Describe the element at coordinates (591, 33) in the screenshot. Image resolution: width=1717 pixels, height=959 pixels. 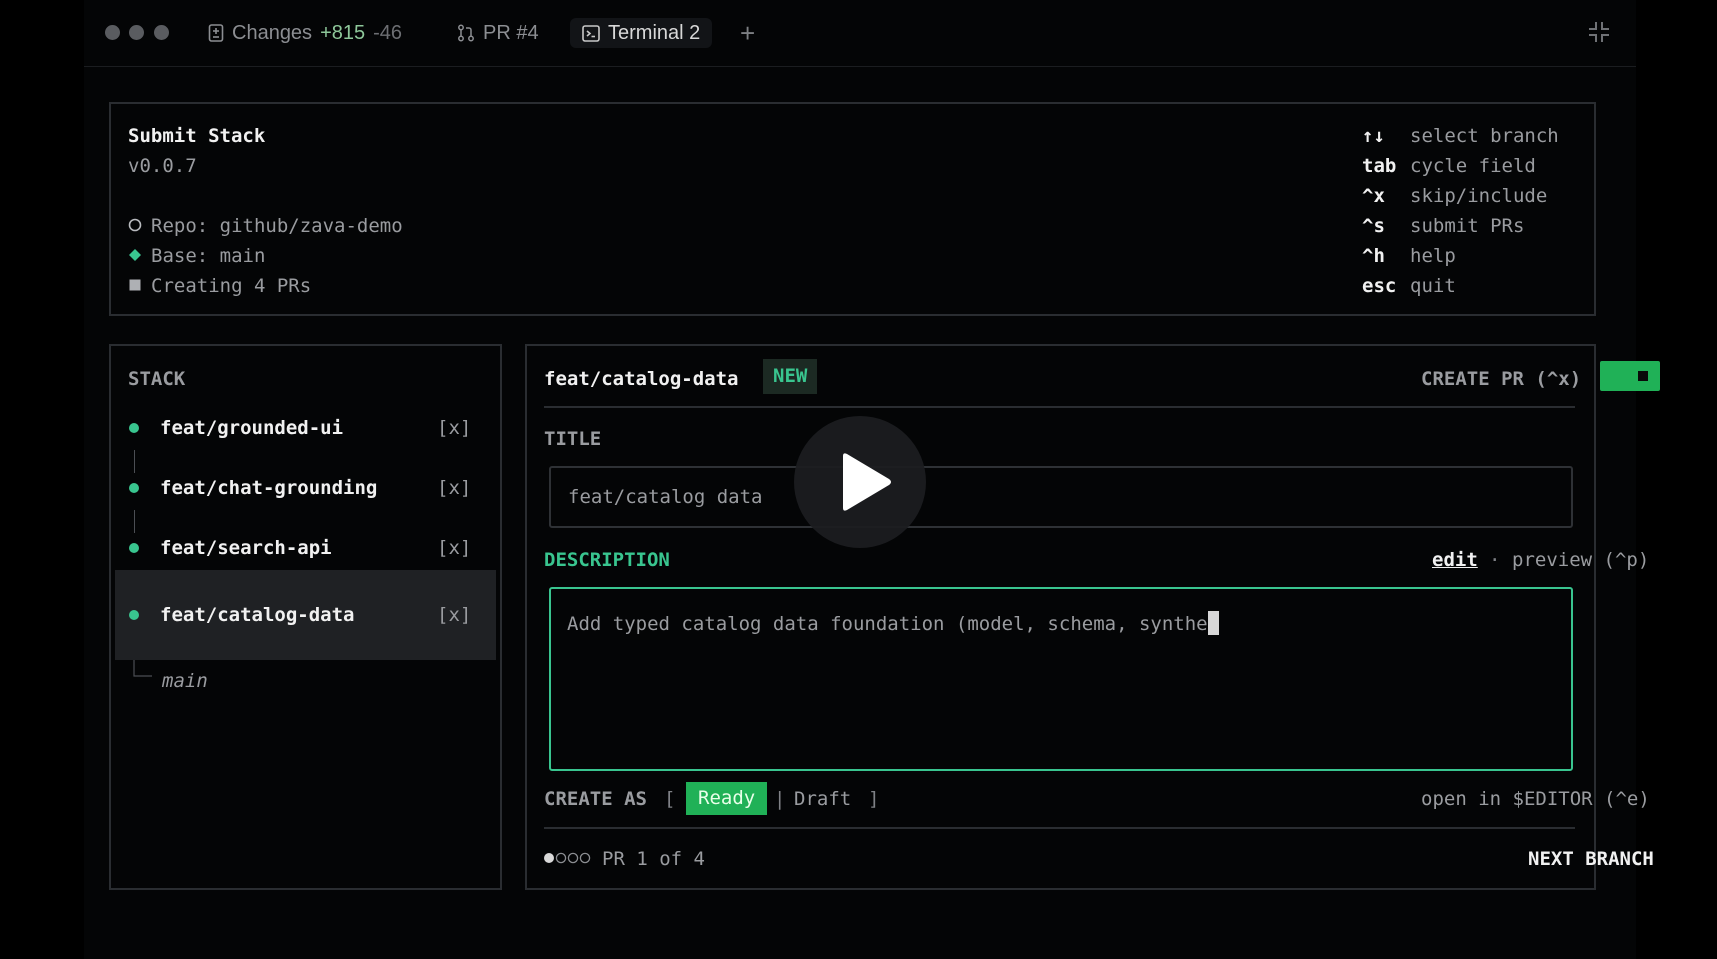
I see `terminal-icon` at that location.